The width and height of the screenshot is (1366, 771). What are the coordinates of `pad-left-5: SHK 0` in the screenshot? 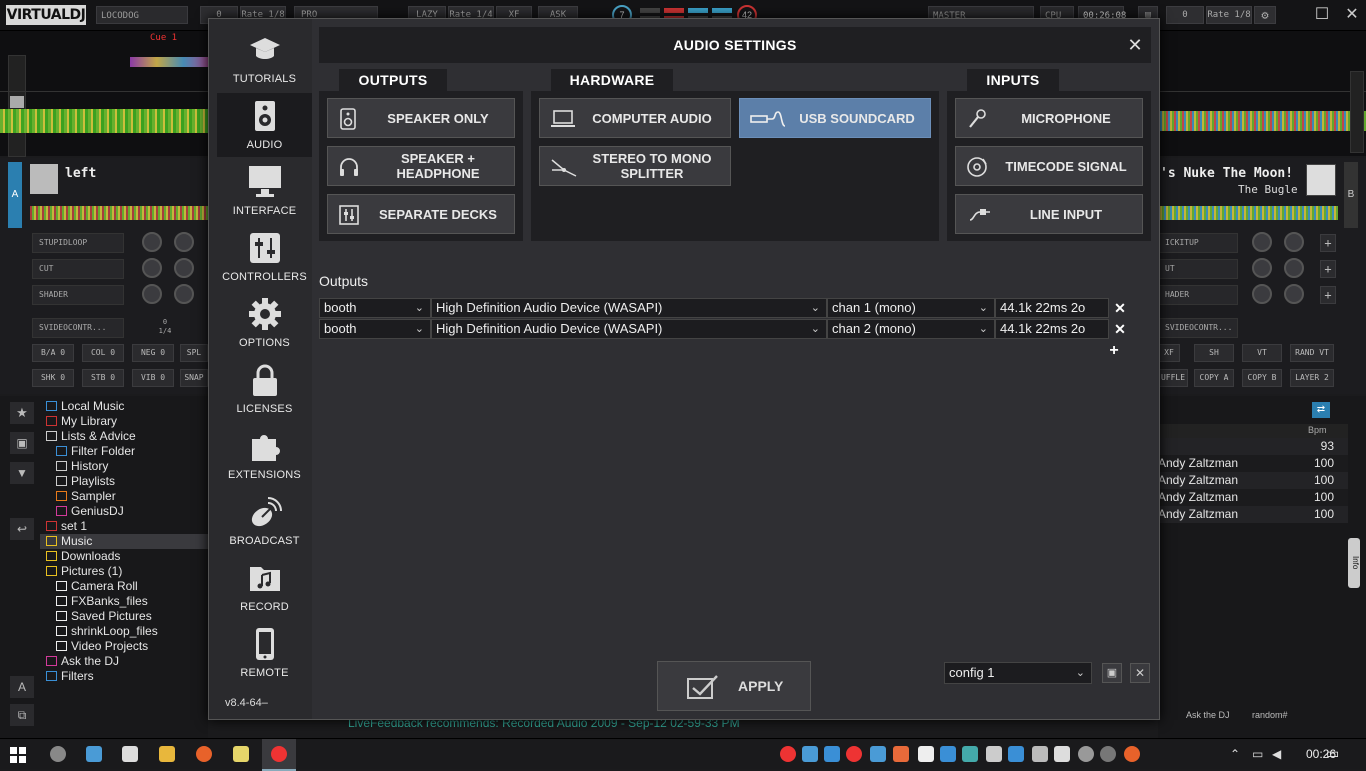 It's located at (53, 378).